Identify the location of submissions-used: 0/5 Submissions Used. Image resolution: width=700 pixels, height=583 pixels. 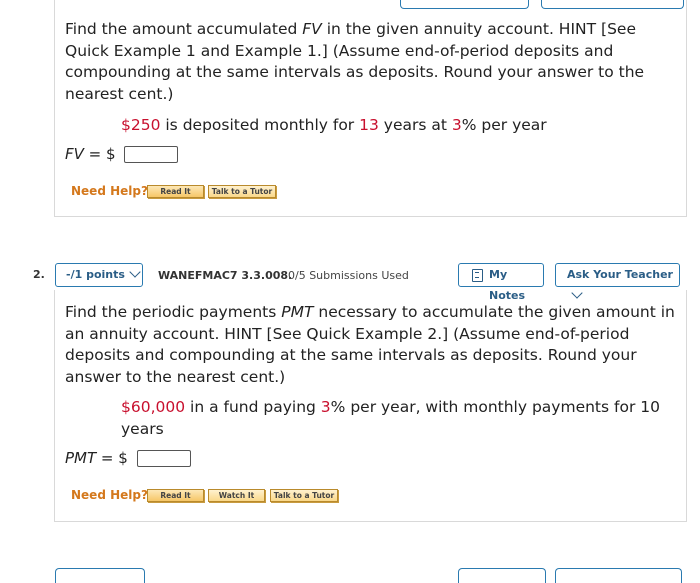
(348, 275).